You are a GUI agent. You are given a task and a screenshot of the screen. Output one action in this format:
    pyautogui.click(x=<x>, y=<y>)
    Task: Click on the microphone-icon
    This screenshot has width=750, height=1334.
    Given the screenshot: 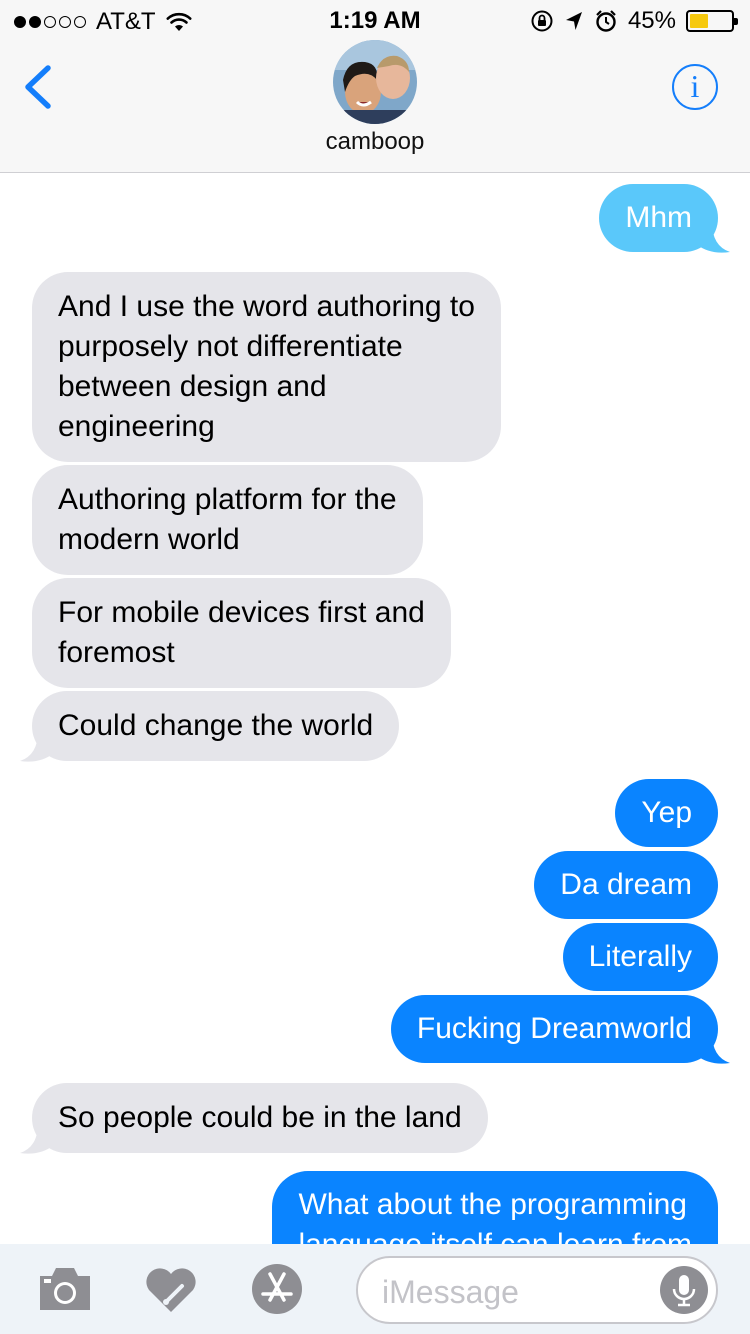 What is the action you would take?
    pyautogui.click(x=684, y=1290)
    